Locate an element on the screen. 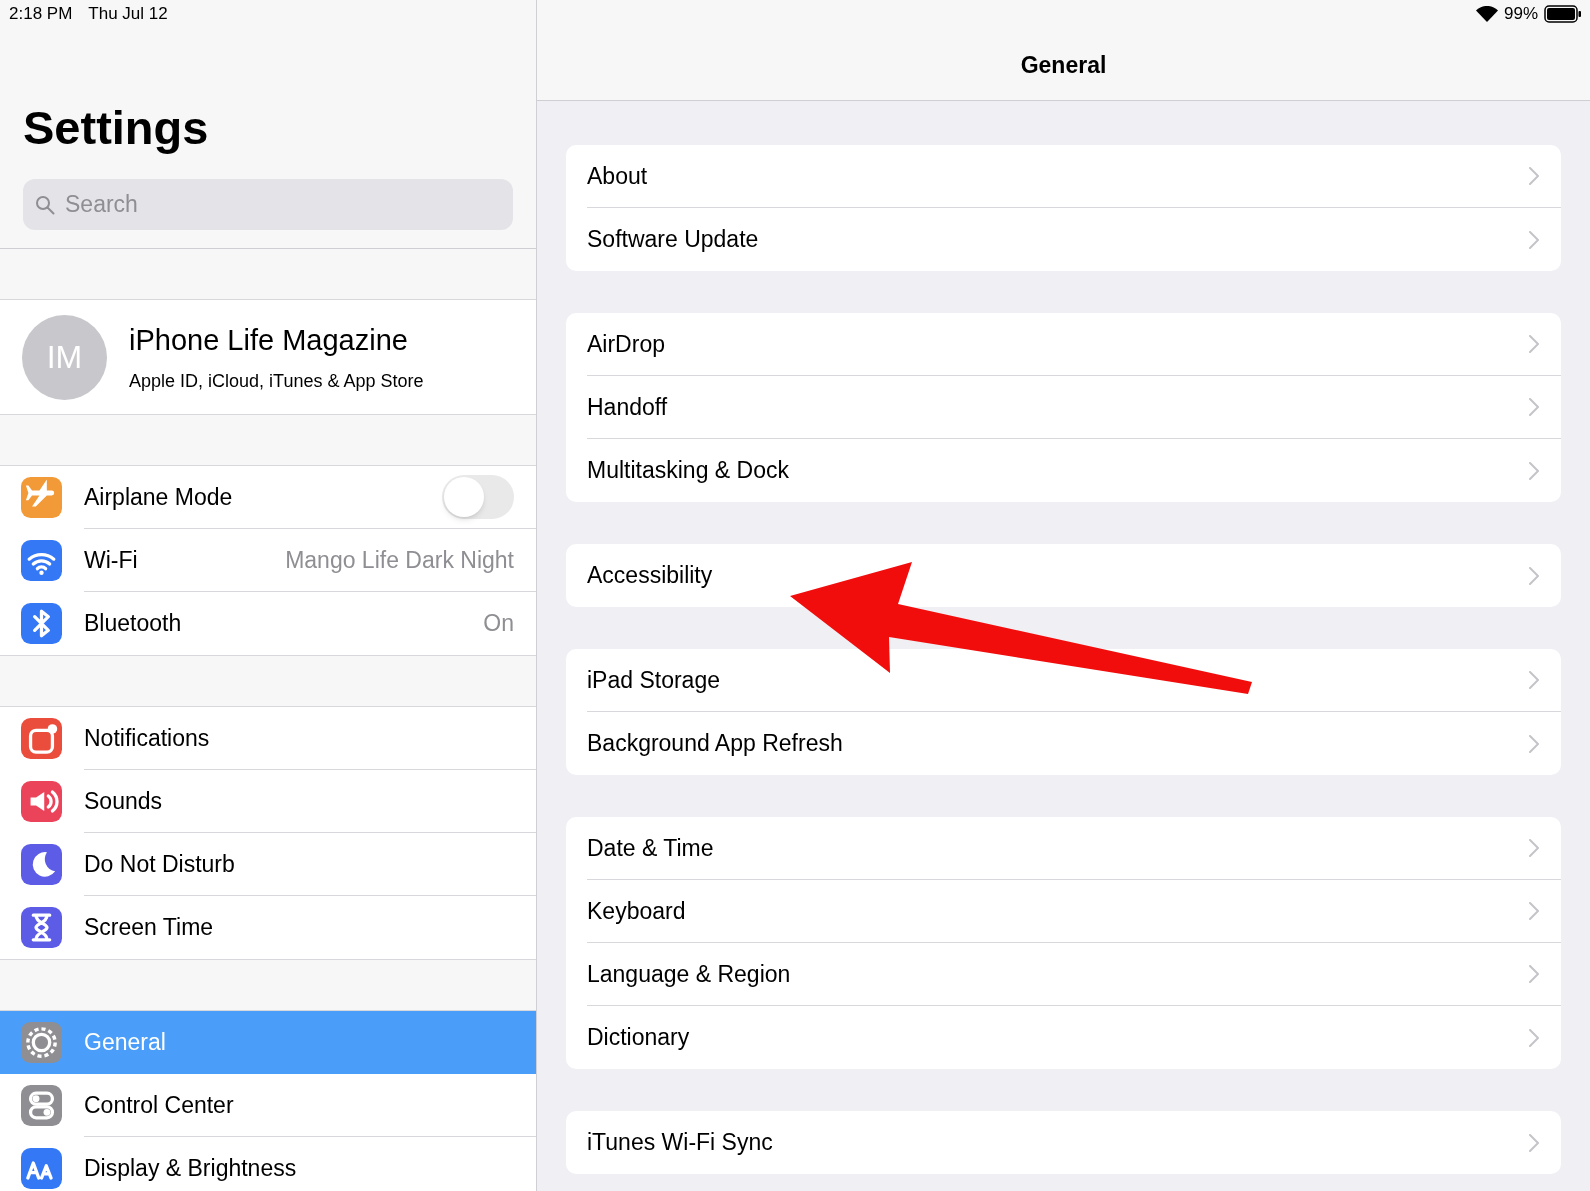 This screenshot has width=1590, height=1191. item-label: Do Not Disturb is located at coordinates (160, 864).